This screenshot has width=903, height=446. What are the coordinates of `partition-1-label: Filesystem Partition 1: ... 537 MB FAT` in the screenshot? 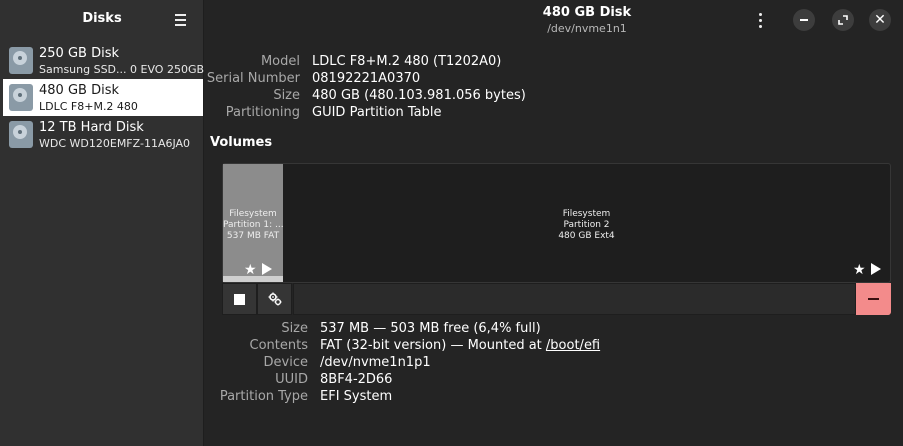 It's located at (253, 225).